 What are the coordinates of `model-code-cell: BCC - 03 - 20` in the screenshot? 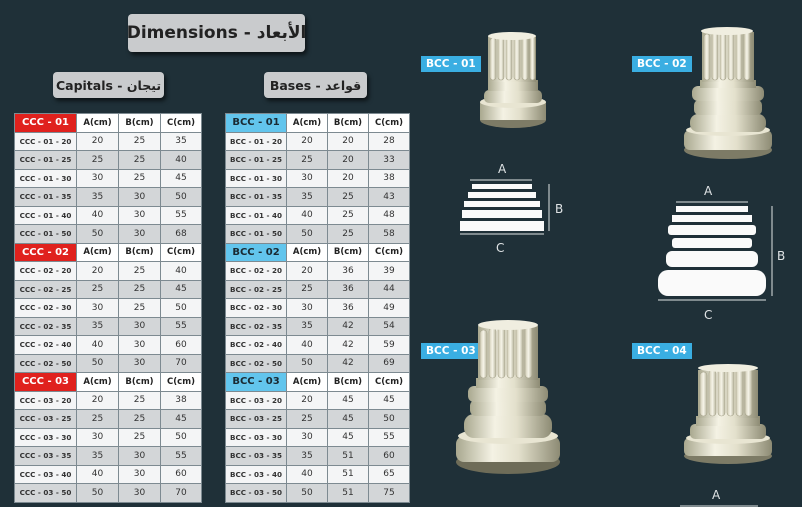 It's located at (256, 400).